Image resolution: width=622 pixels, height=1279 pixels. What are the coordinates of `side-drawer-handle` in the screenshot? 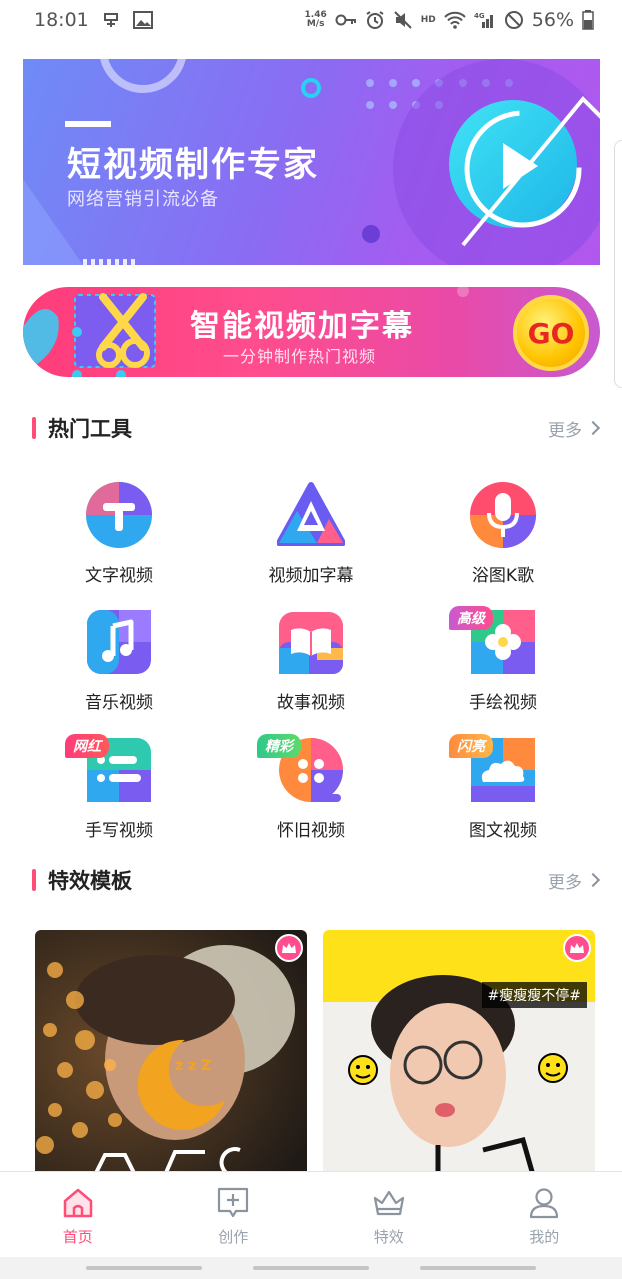 It's located at (618, 264).